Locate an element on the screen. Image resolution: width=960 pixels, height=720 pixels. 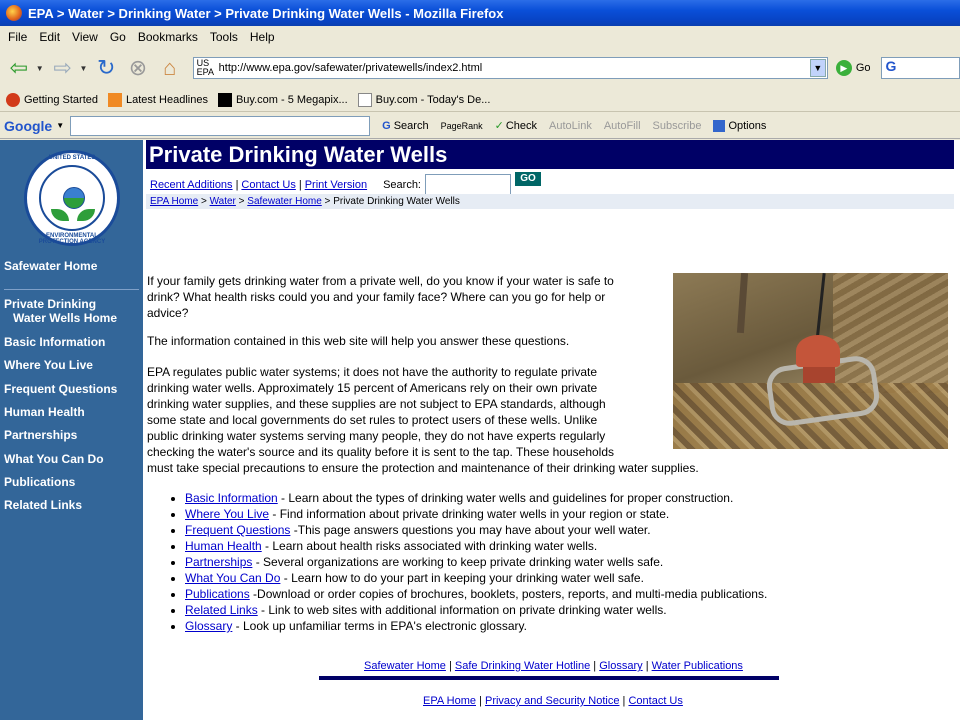
sidebar-item-where-you-live: Where You Live is located at coordinates (48, 365).